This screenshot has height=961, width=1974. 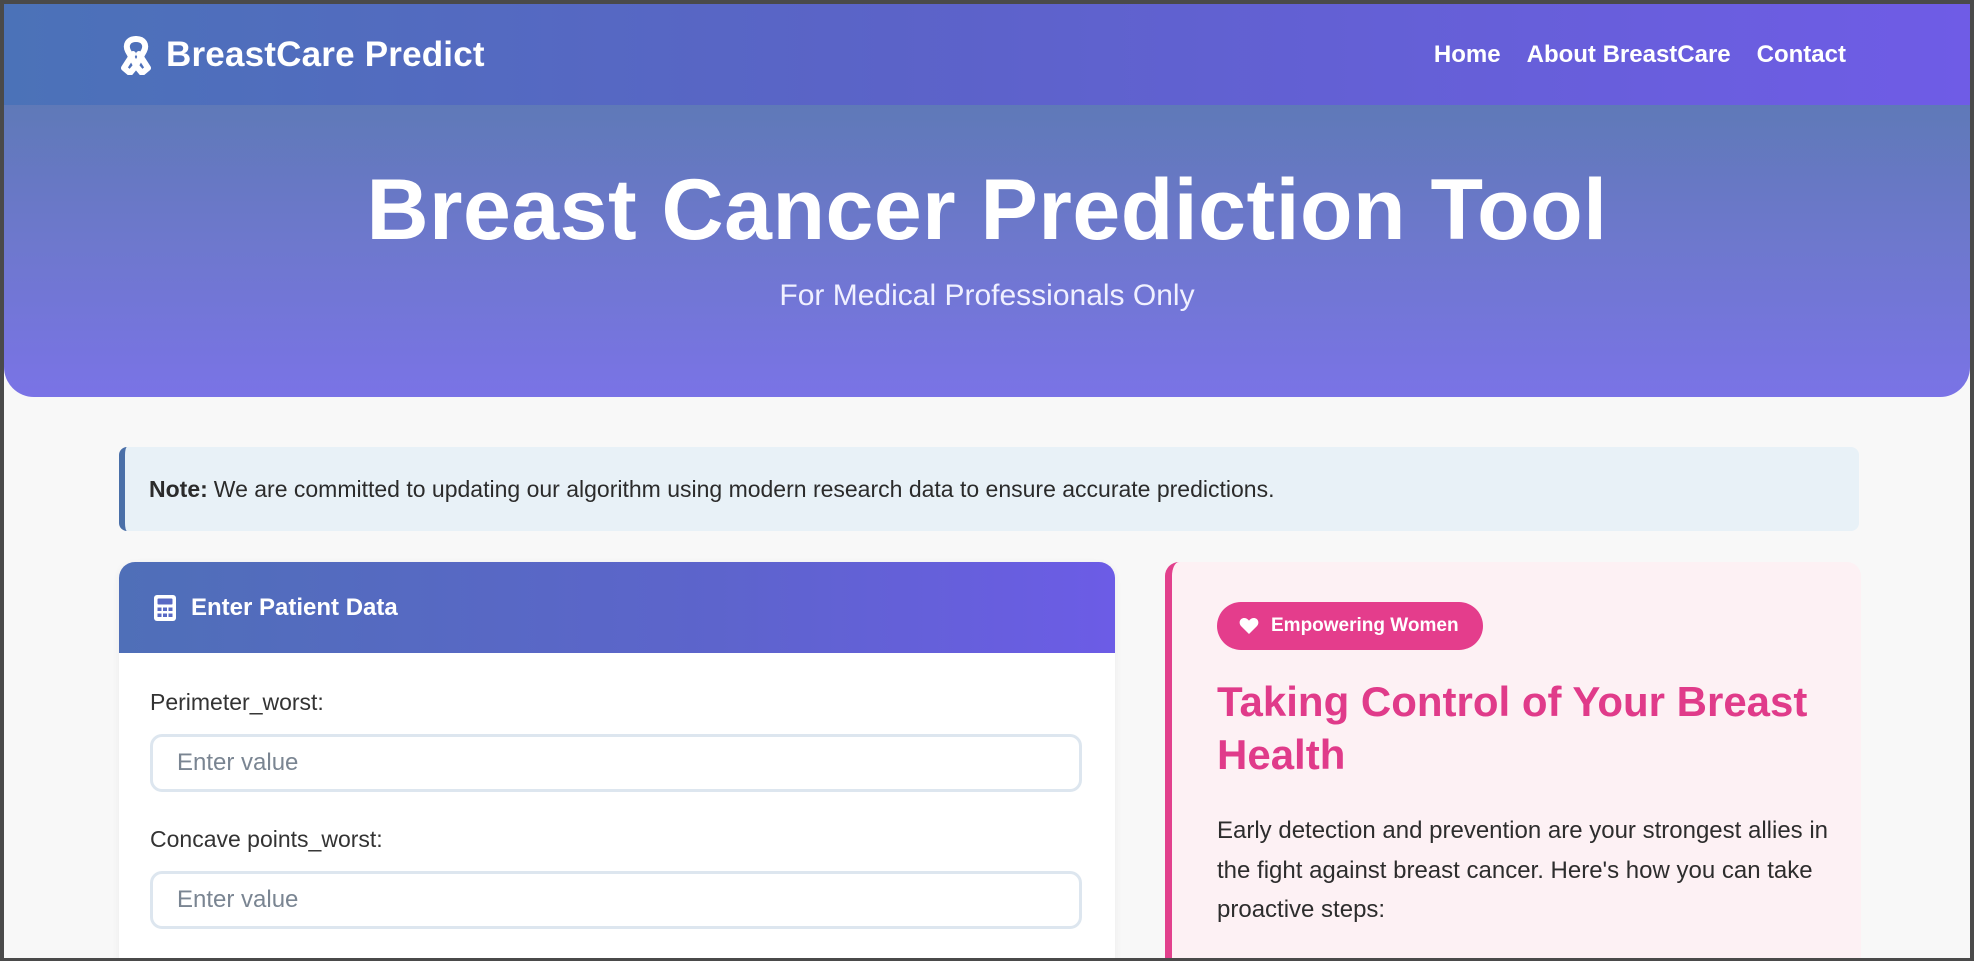 What do you see at coordinates (136, 55) in the screenshot?
I see `ribbon-icon` at bounding box center [136, 55].